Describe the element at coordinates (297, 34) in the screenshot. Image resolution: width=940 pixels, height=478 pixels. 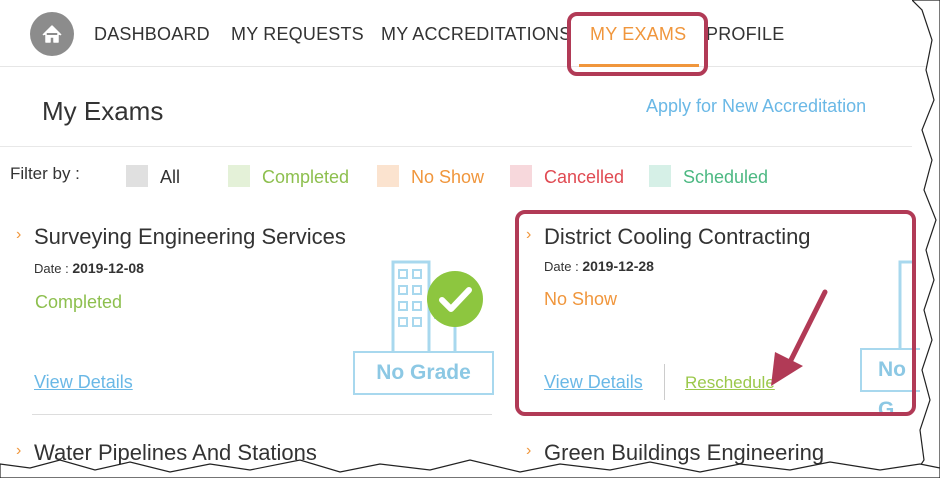
I see `nav-my-requests: MY REQUESTS` at that location.